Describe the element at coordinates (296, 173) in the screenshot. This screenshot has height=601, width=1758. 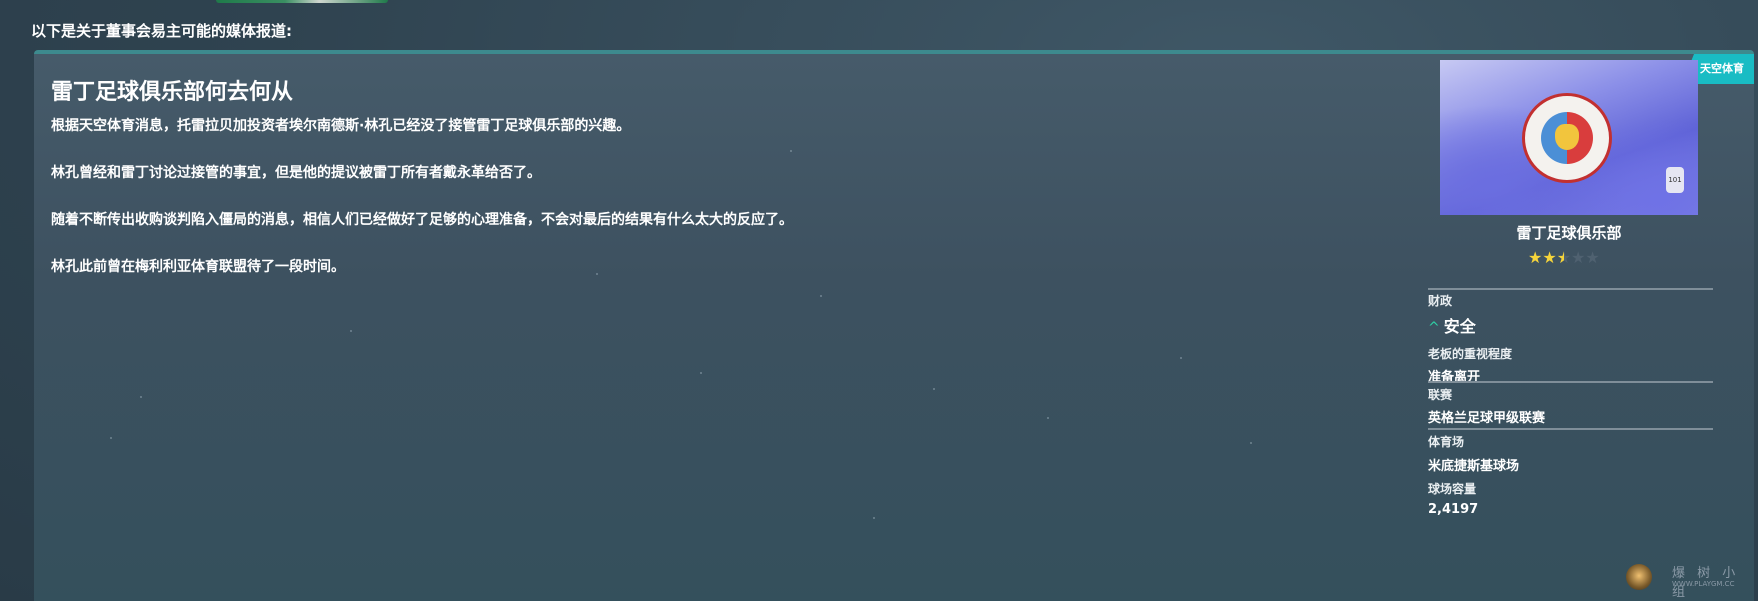
I see `article-paragraph: 林孔曾经和雷丁讨论过接管的事宜，但是他的提议被雷丁所有者戴永革给否了。` at that location.